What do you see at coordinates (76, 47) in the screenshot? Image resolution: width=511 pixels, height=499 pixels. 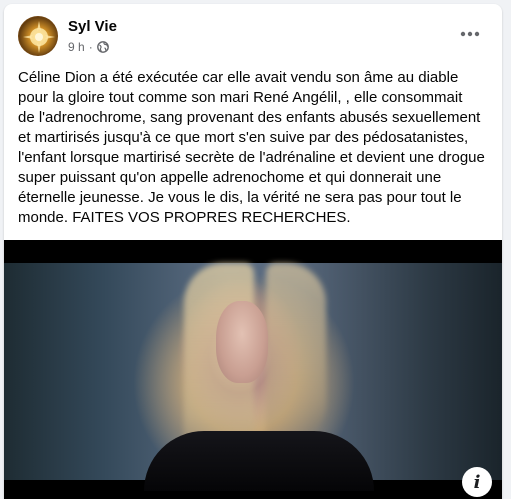 I see `post-time: 9 h` at bounding box center [76, 47].